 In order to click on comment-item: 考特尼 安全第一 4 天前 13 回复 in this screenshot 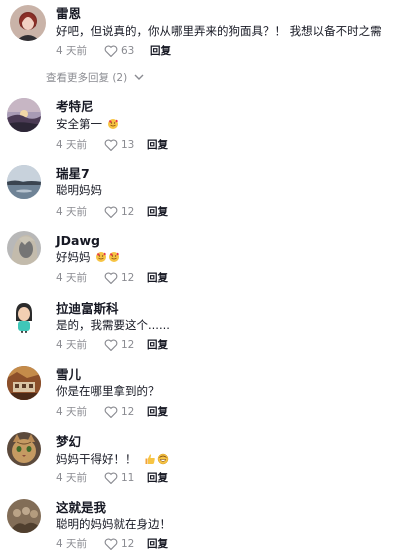, I will do `click(201, 127)`.